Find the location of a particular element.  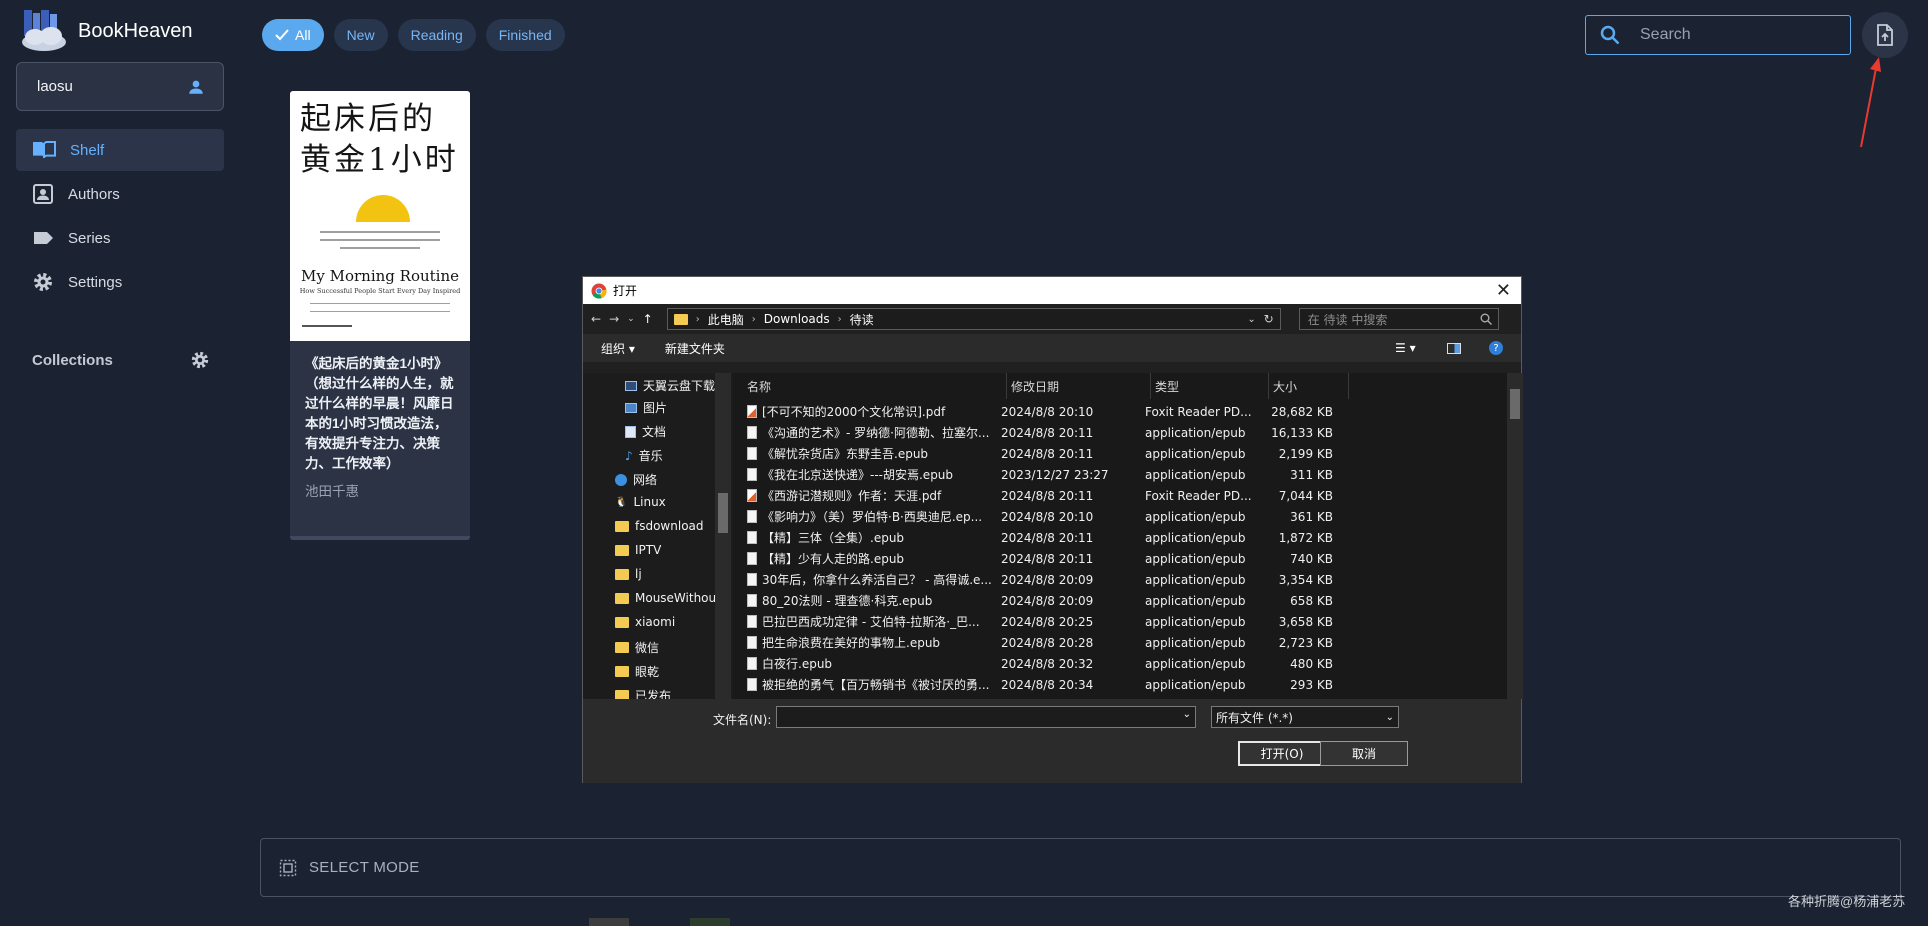

file-date-text: 2024/8/8 20:11 is located at coordinates (1047, 495).